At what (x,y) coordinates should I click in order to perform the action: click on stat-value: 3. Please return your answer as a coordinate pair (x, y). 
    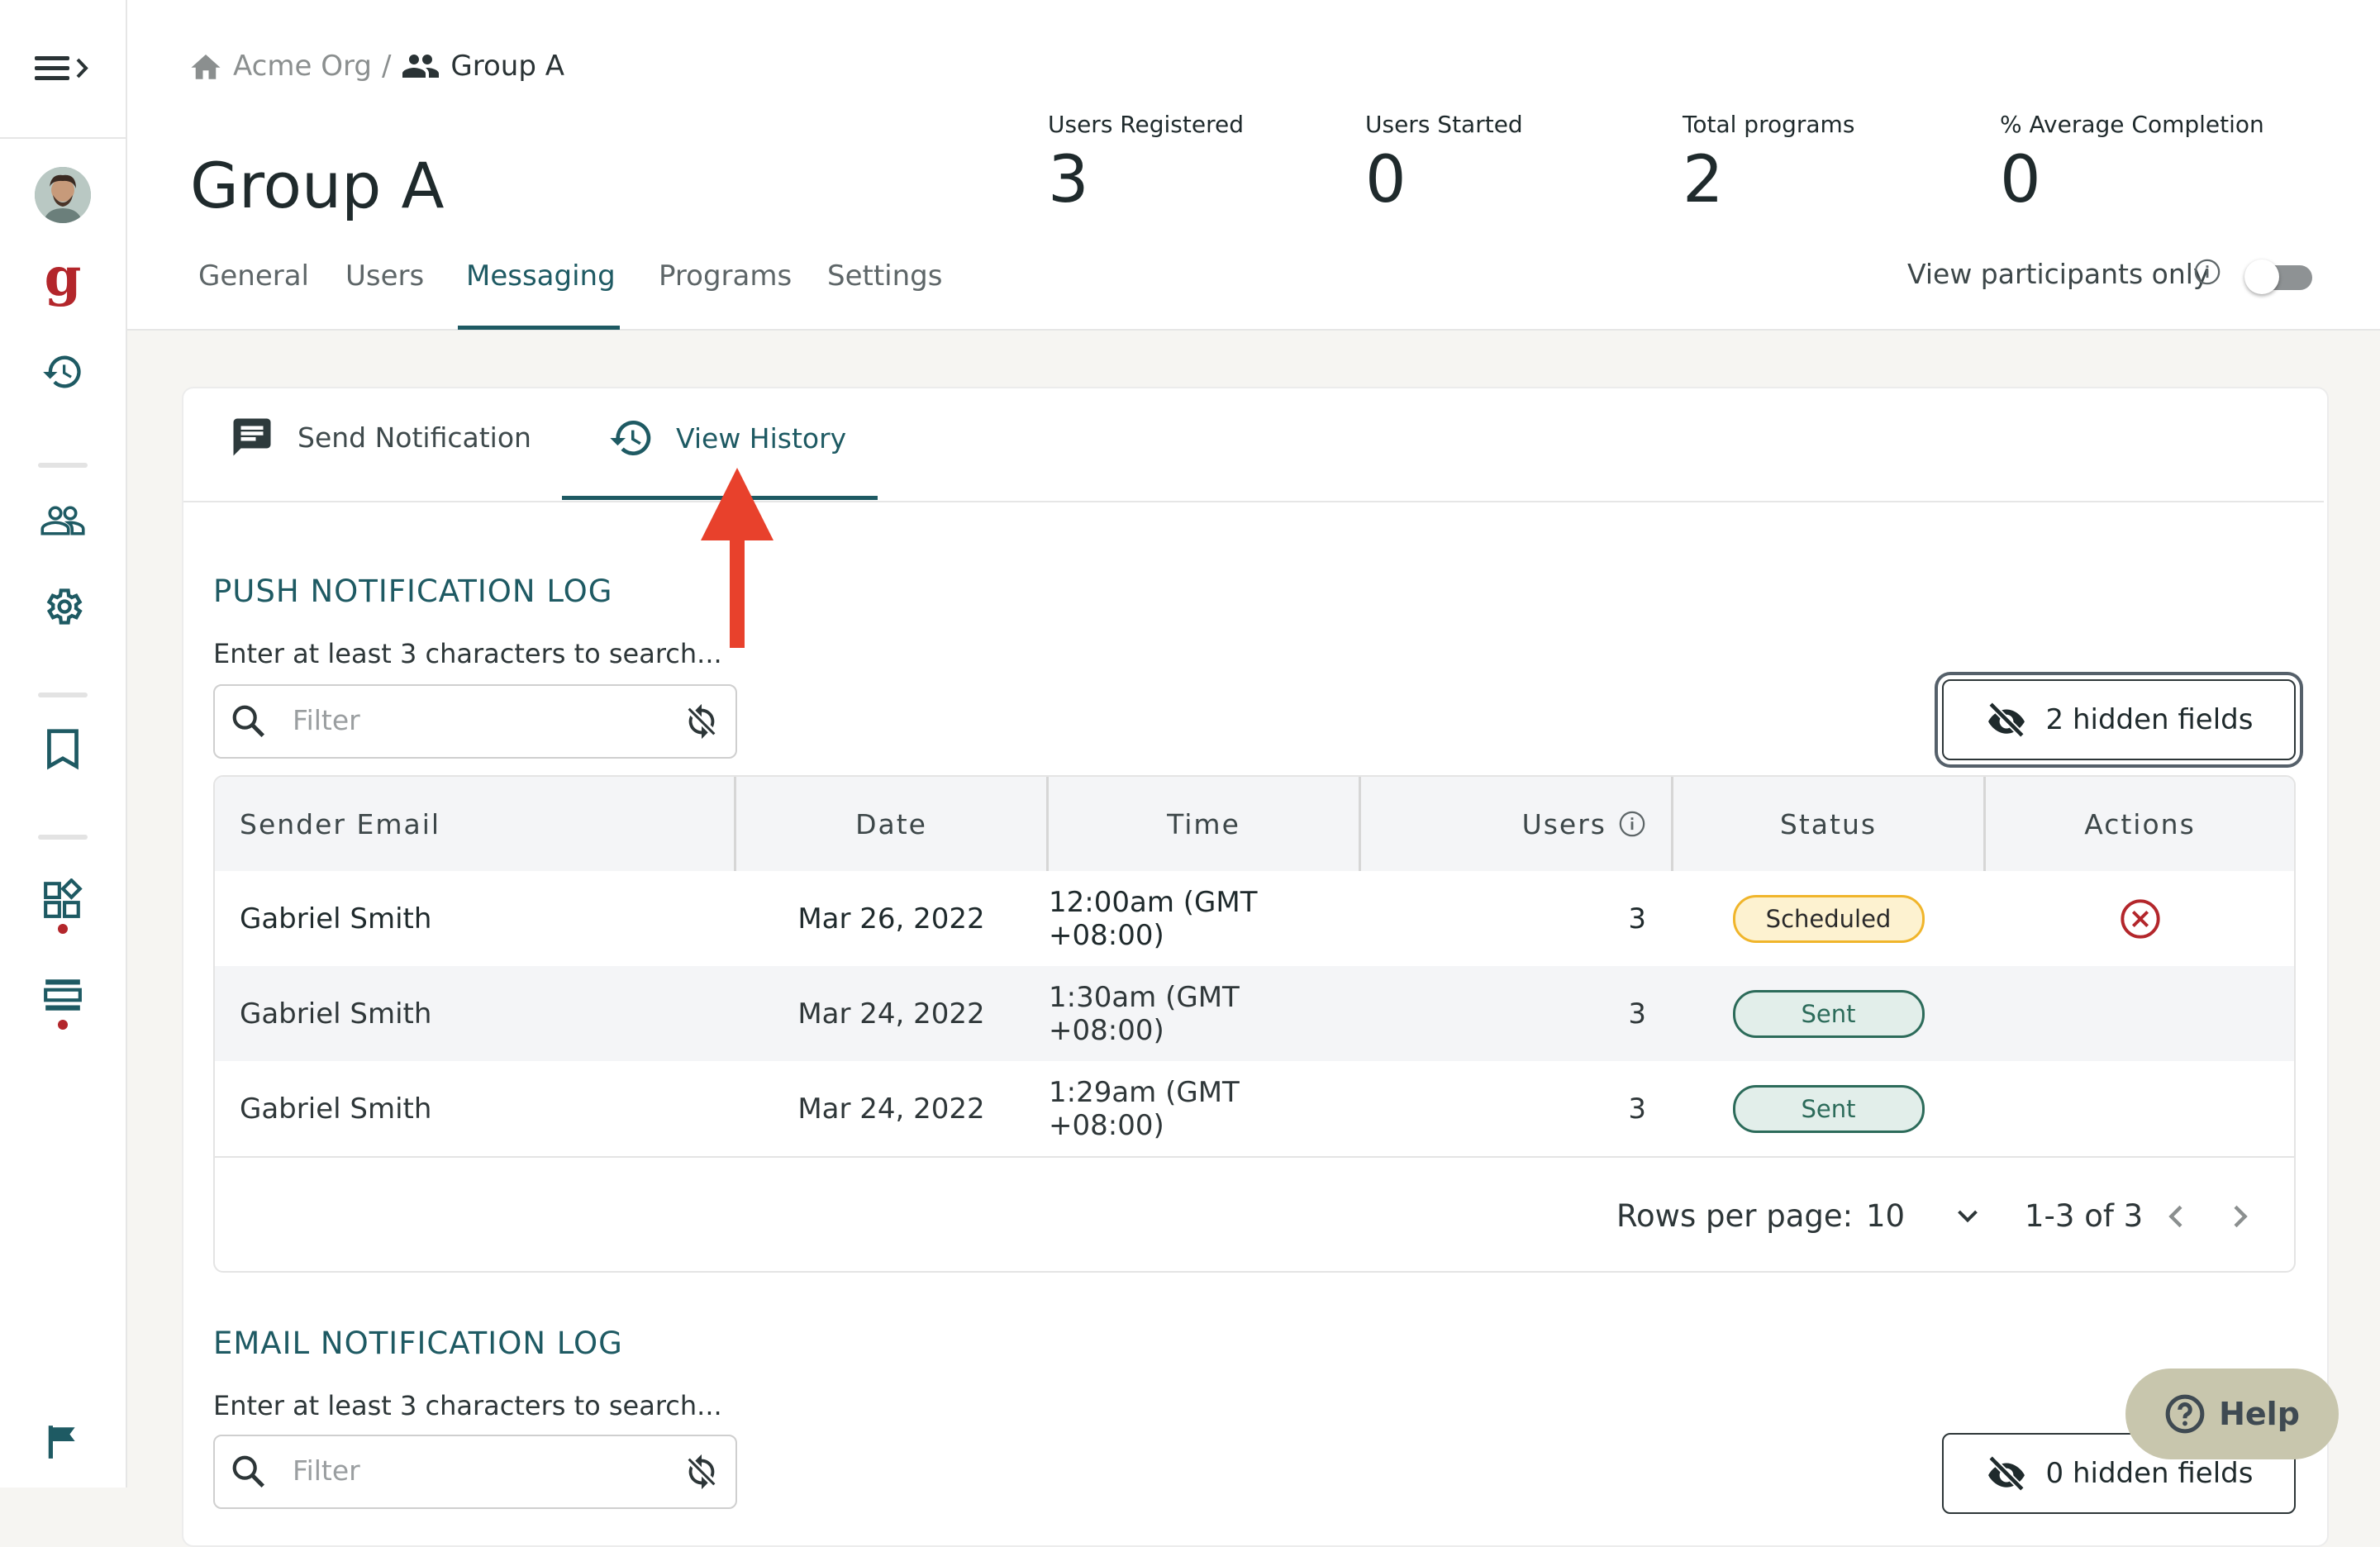
    Looking at the image, I should click on (1068, 180).